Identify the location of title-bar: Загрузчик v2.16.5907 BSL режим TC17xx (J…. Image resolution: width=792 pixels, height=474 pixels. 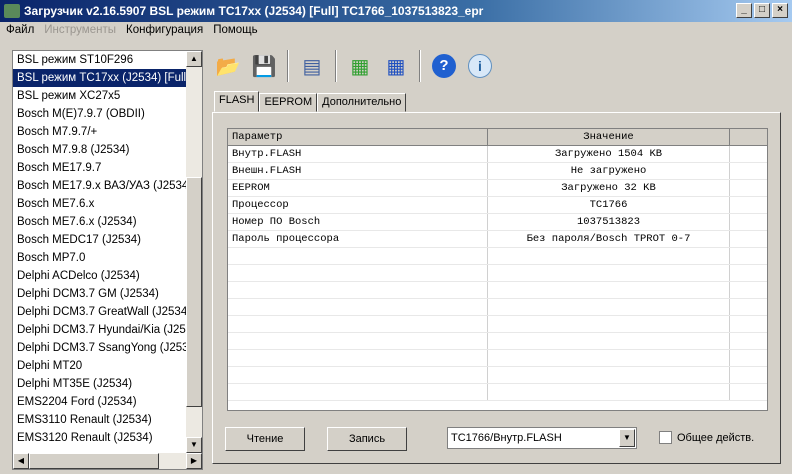
(396, 11).